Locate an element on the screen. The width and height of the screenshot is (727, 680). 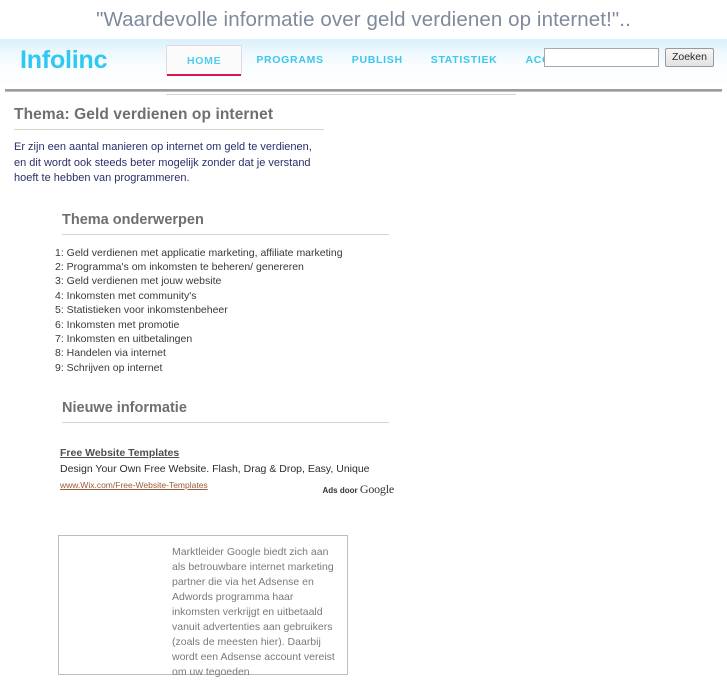
search-area: Zoeken is located at coordinates (628, 57).